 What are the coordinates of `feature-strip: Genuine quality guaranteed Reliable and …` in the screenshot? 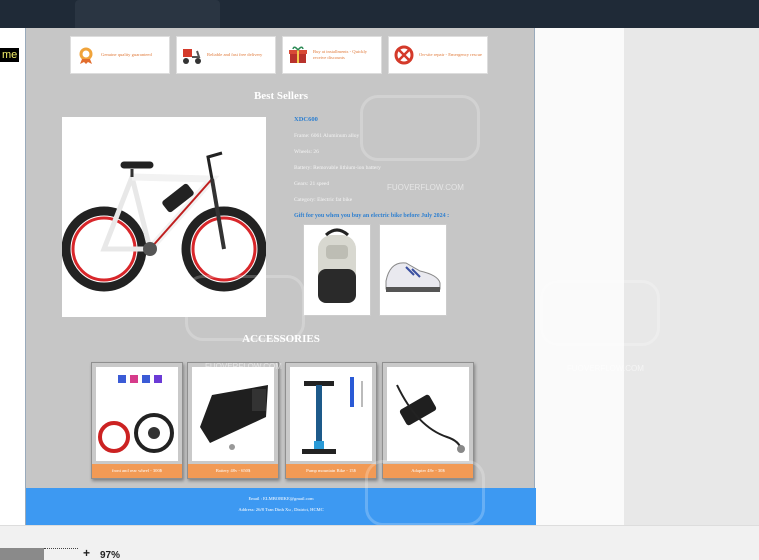 It's located at (279, 55).